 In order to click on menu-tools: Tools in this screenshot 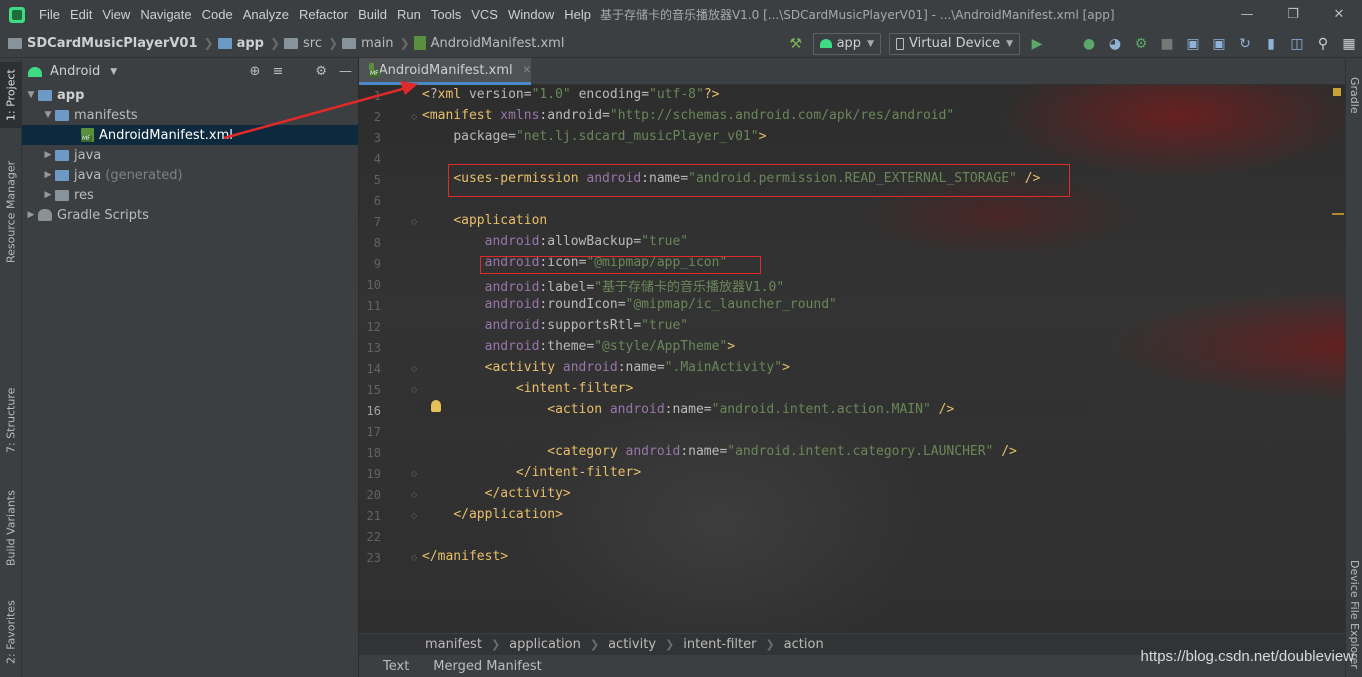, I will do `click(446, 14)`.